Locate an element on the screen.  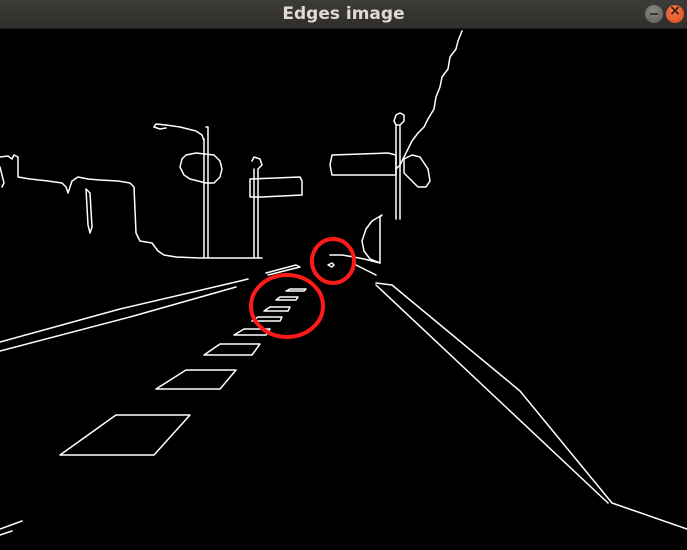
large-circle-marker is located at coordinates (287, 306).